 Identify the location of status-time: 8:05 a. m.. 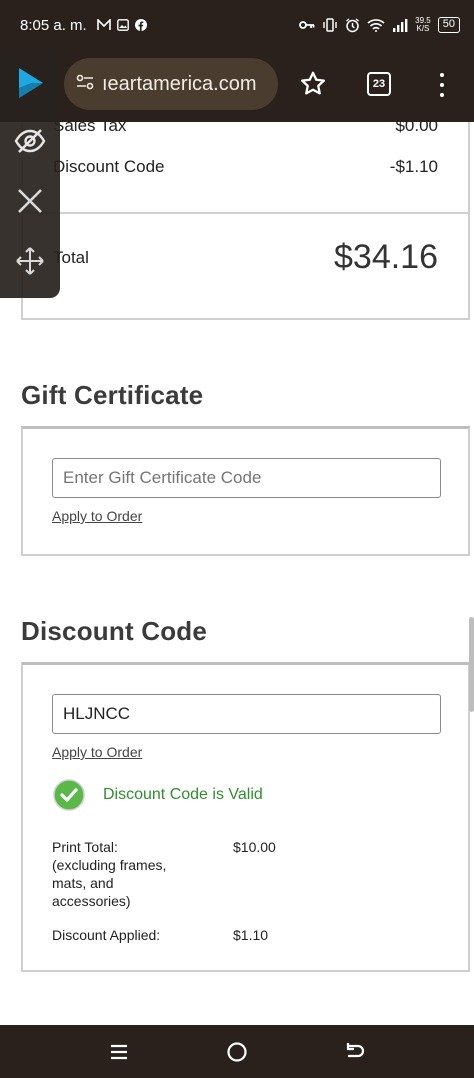
(53, 25).